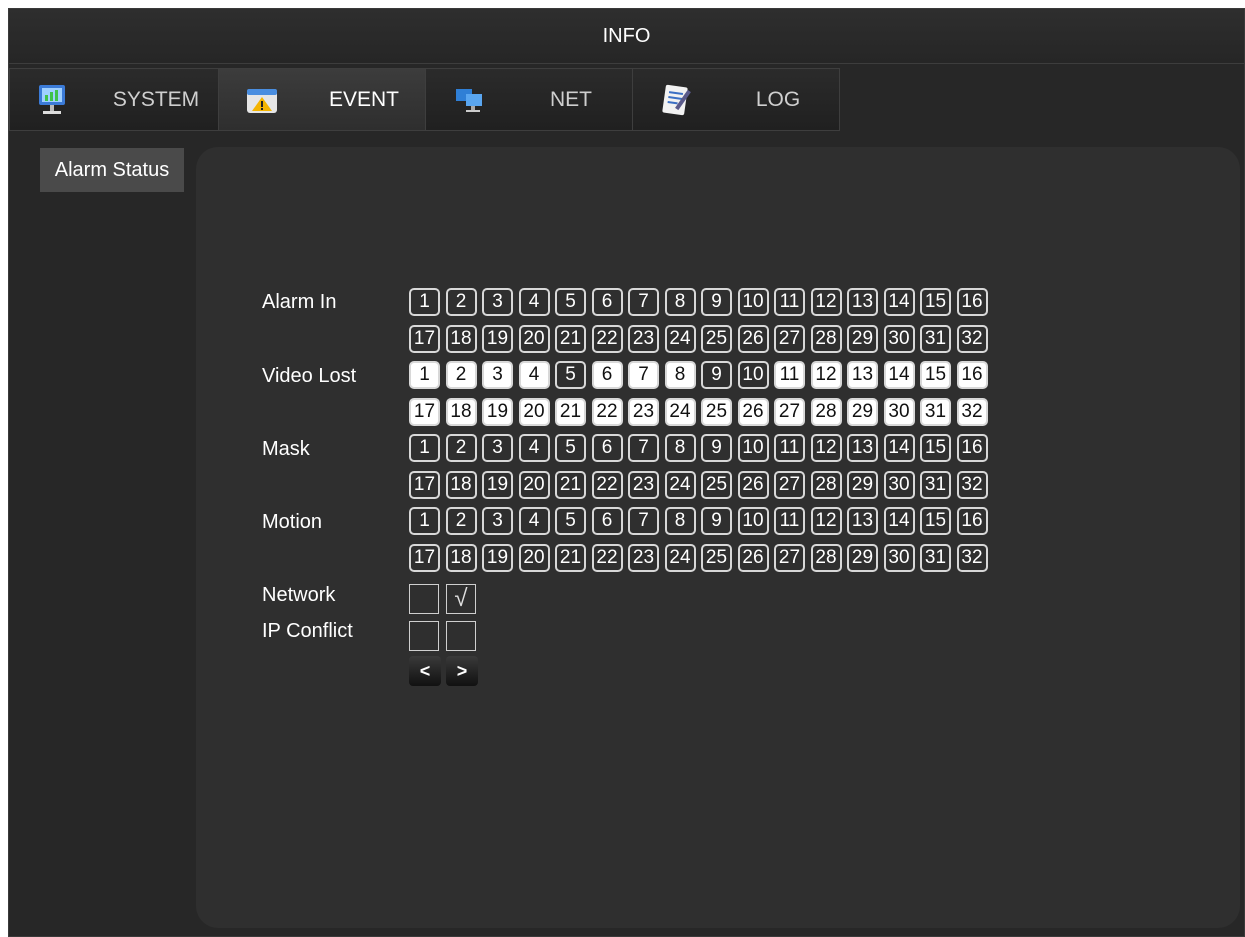 The width and height of the screenshot is (1245, 937). I want to click on channel-motion-25: 25, so click(716, 557).